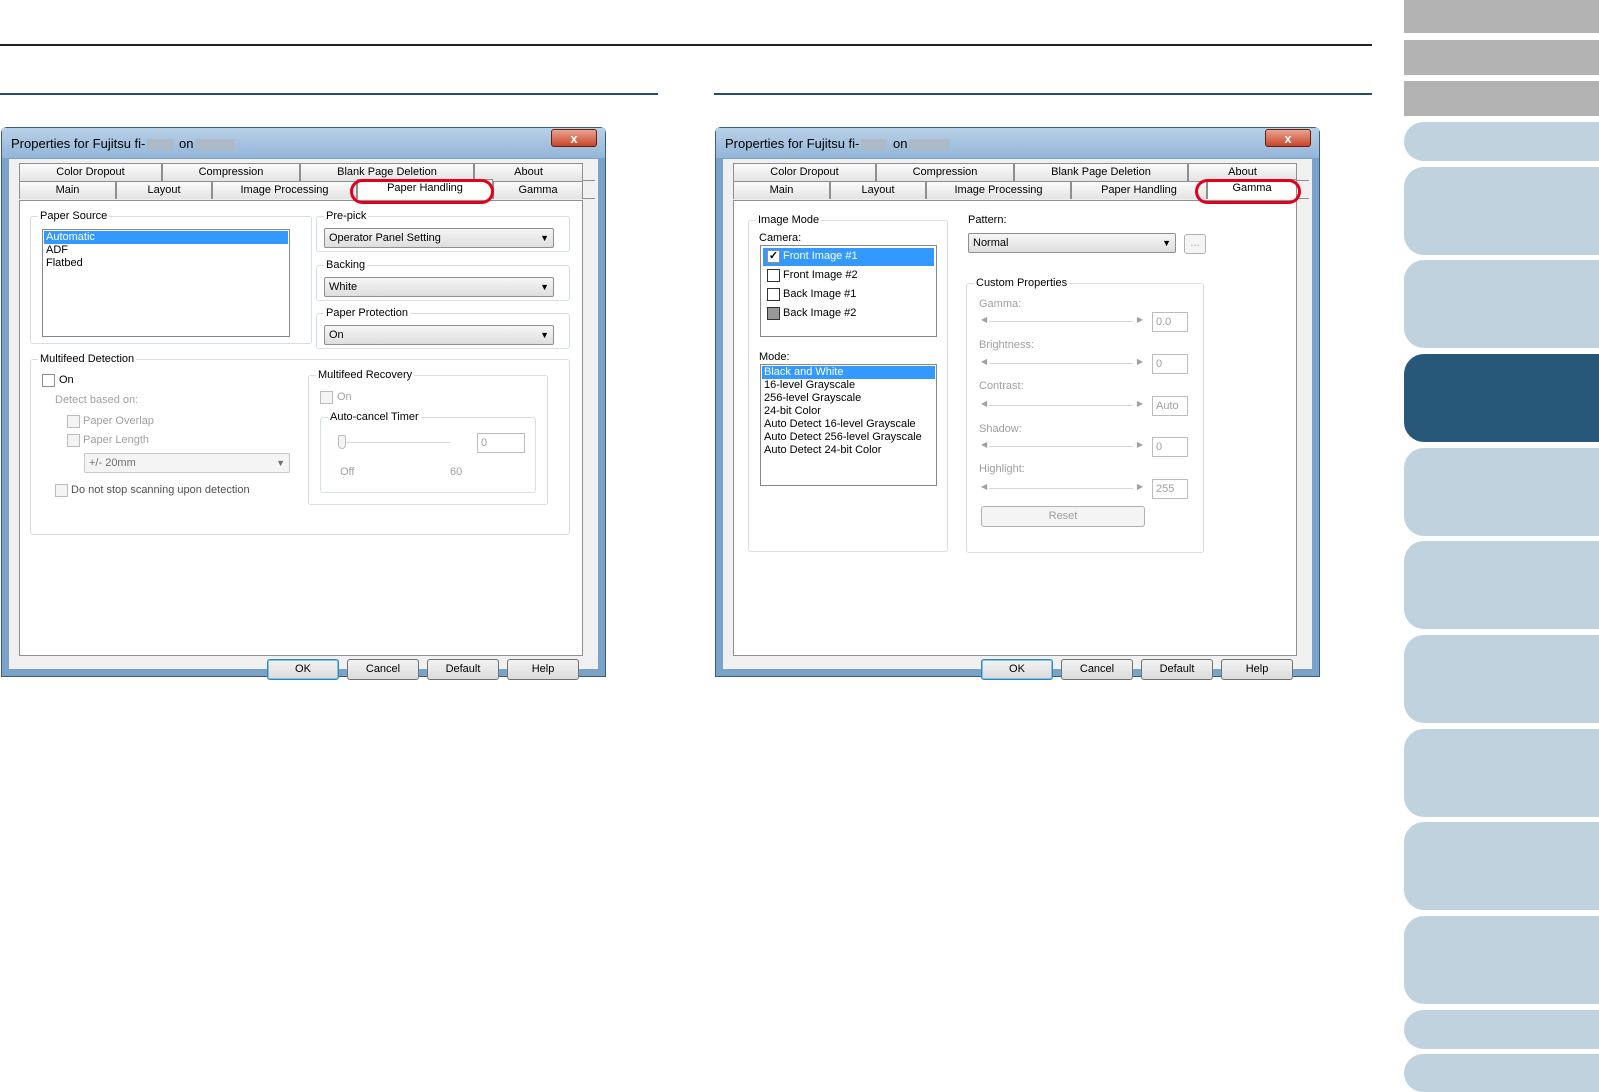  What do you see at coordinates (1072, 243) in the screenshot?
I see `pattern-select: Normal ▼` at bounding box center [1072, 243].